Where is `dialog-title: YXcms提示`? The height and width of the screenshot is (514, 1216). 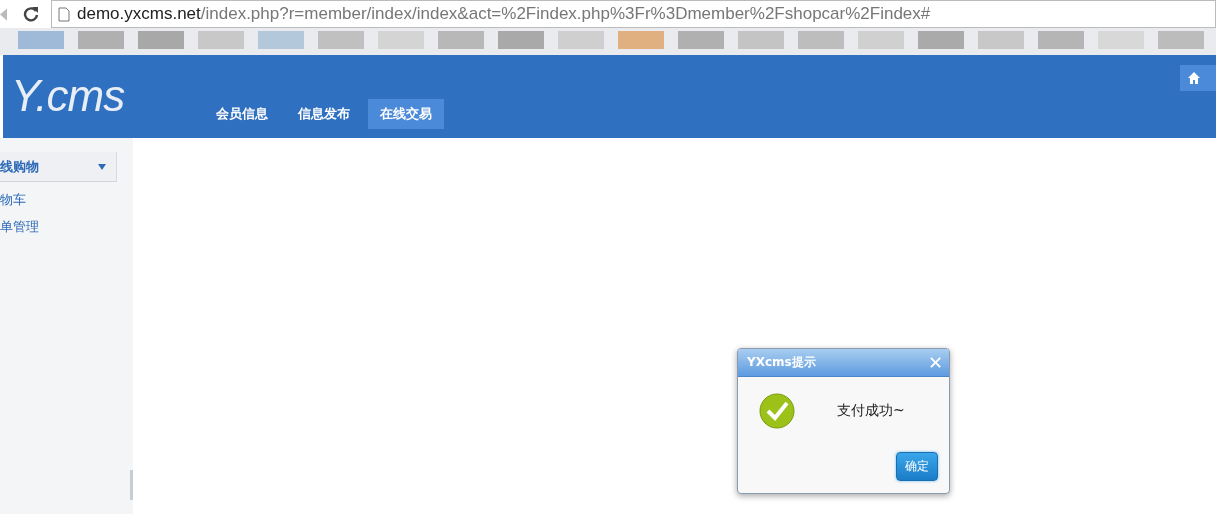 dialog-title: YXcms提示 is located at coordinates (781, 362).